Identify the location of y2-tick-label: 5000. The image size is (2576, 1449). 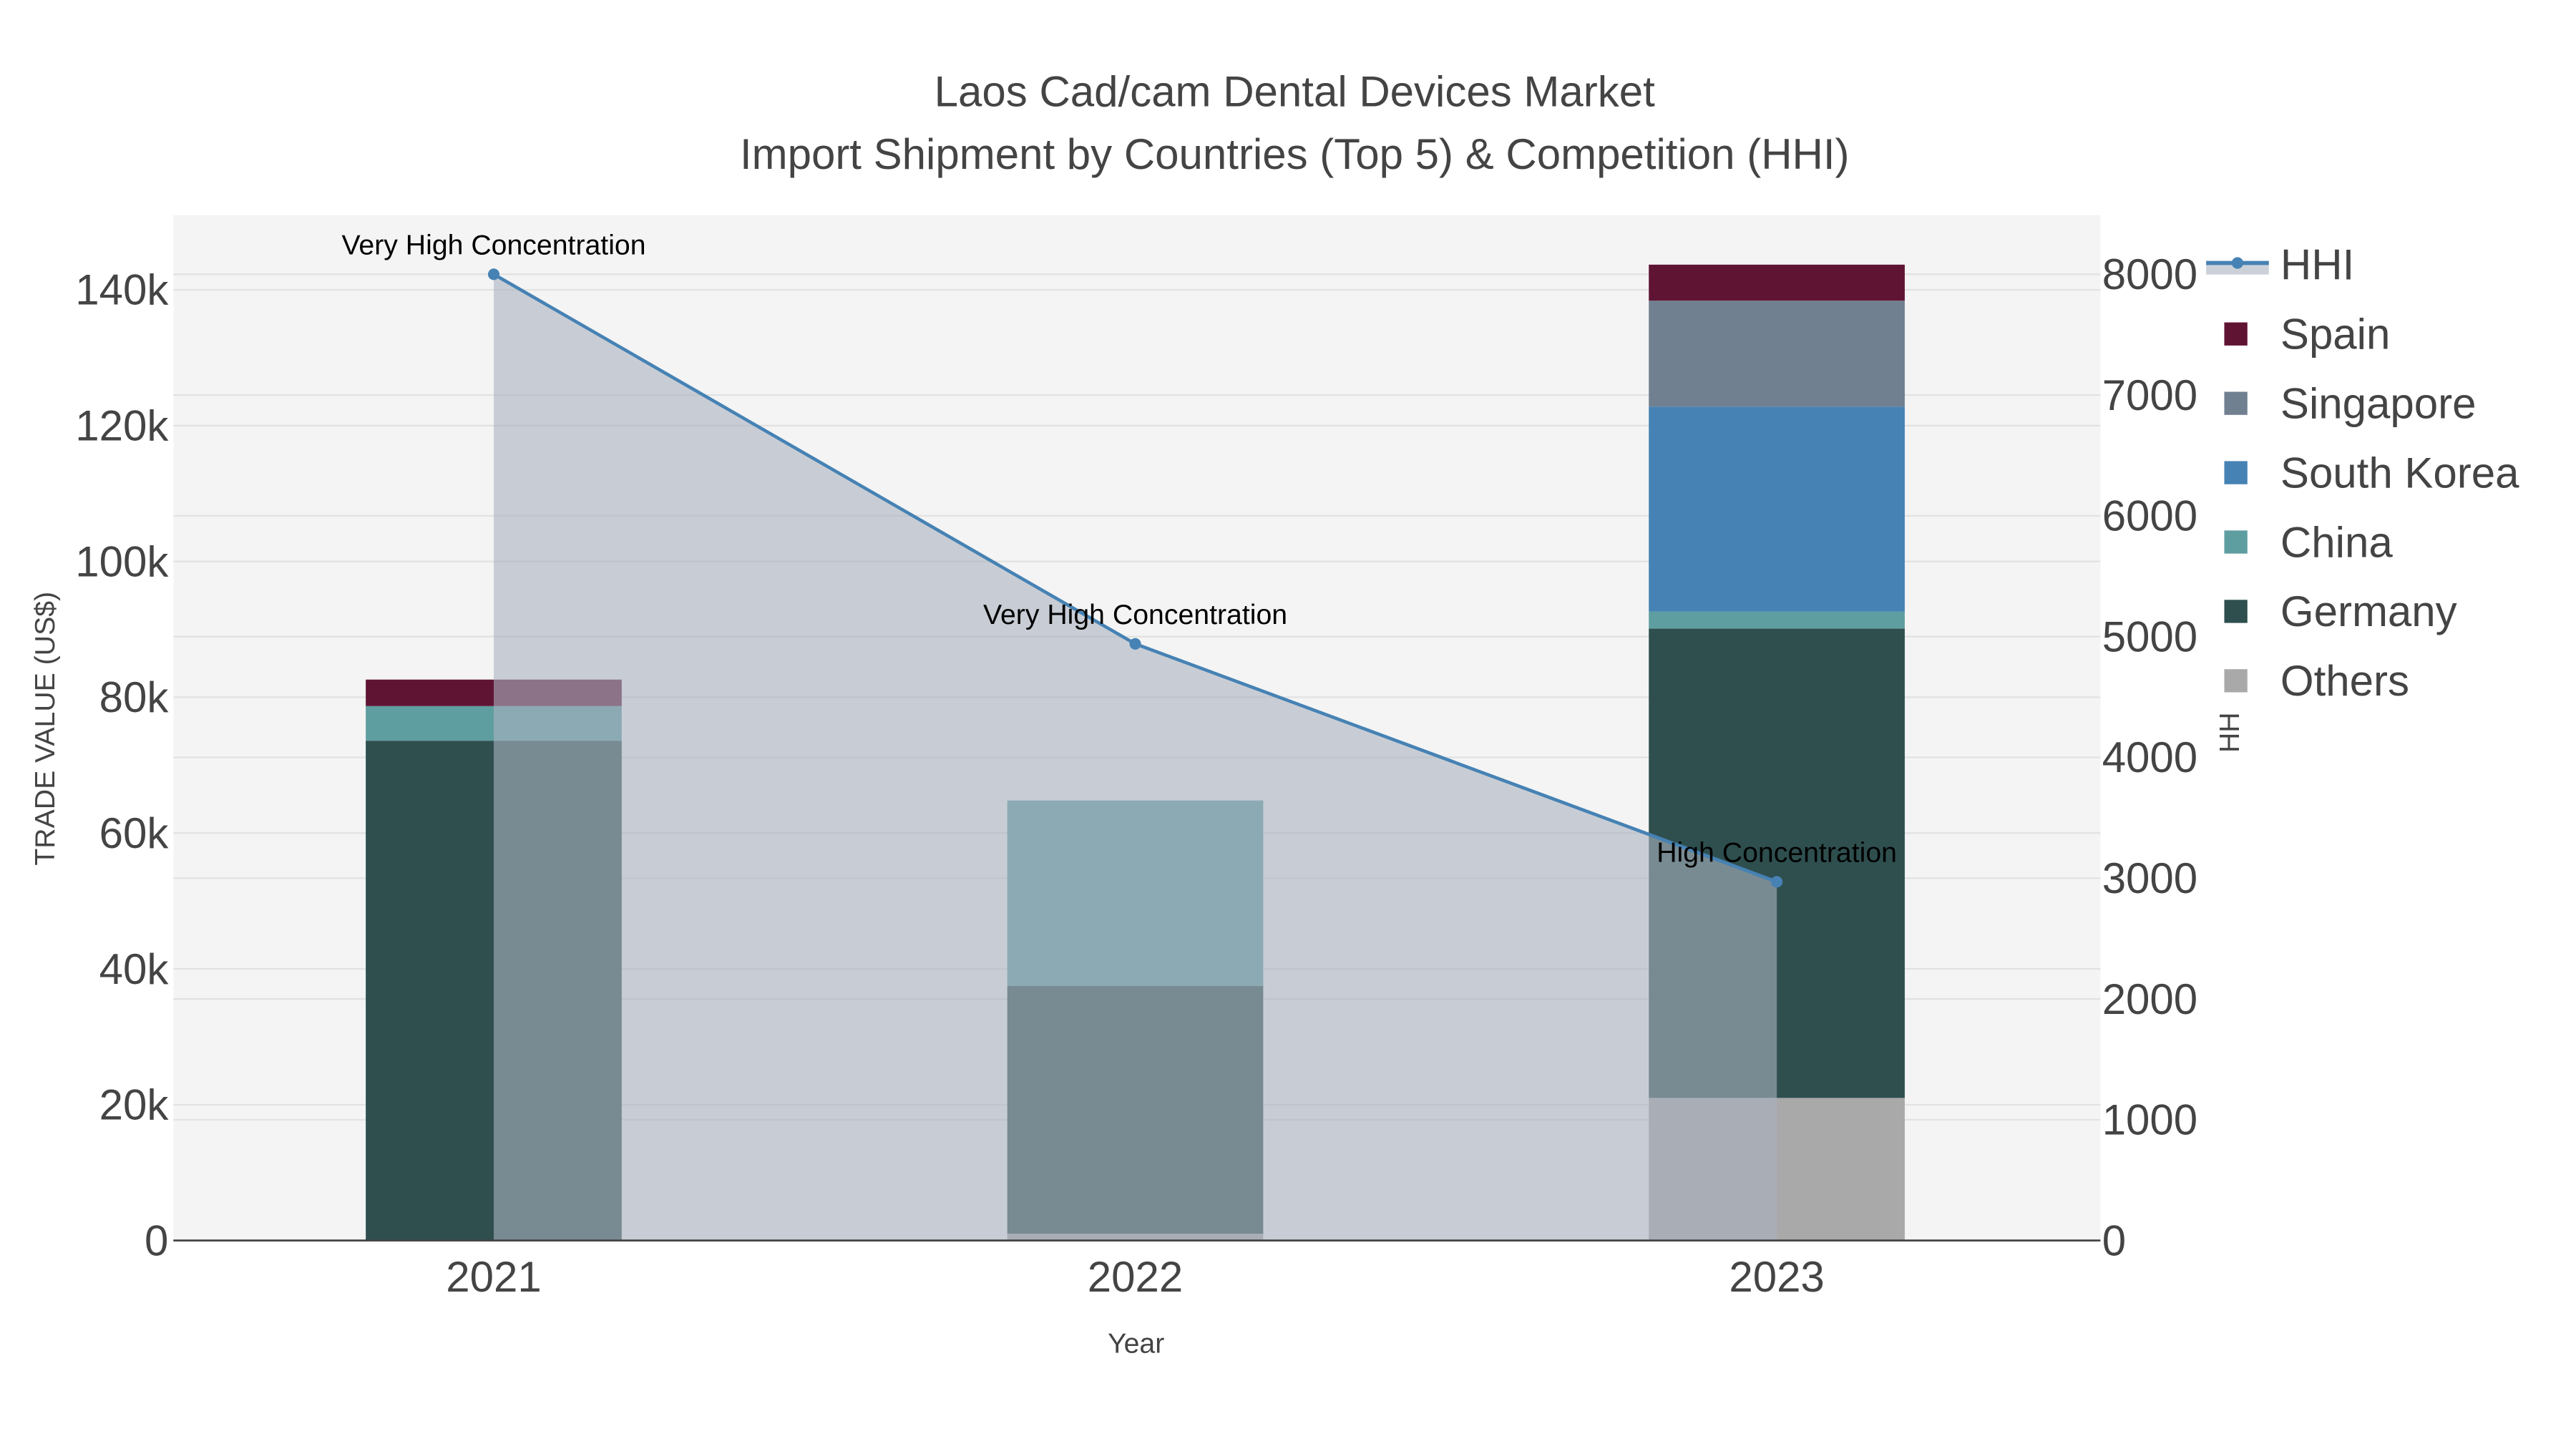
(2149, 636).